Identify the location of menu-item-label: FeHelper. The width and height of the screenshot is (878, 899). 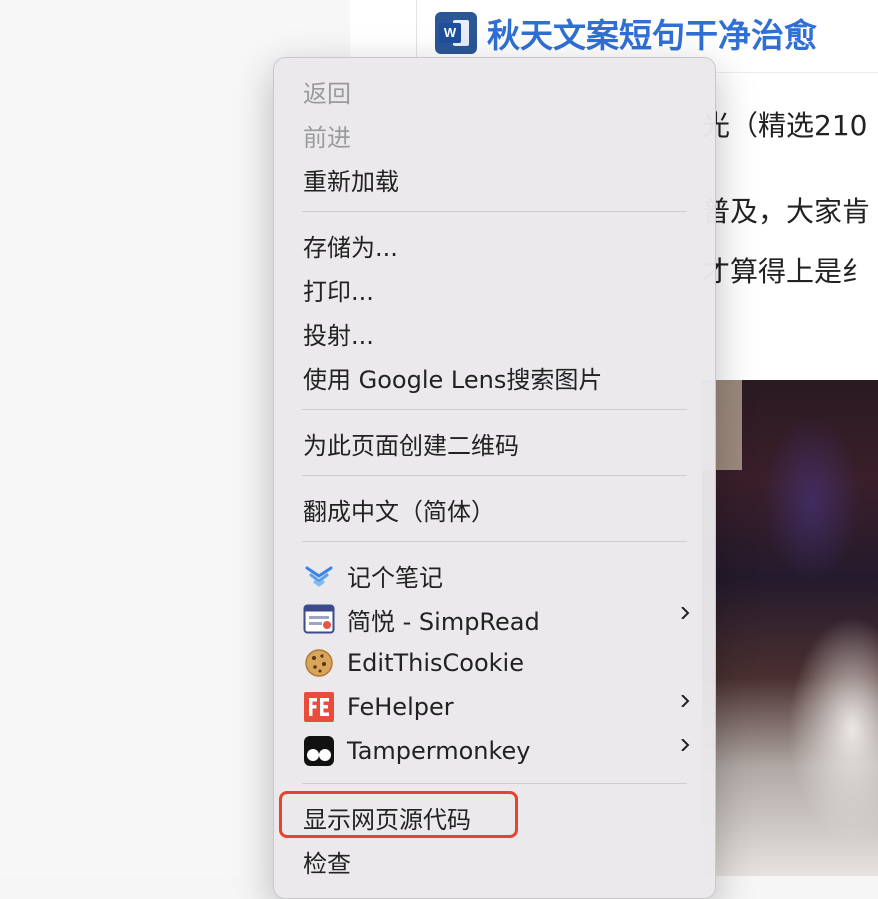
(400, 707).